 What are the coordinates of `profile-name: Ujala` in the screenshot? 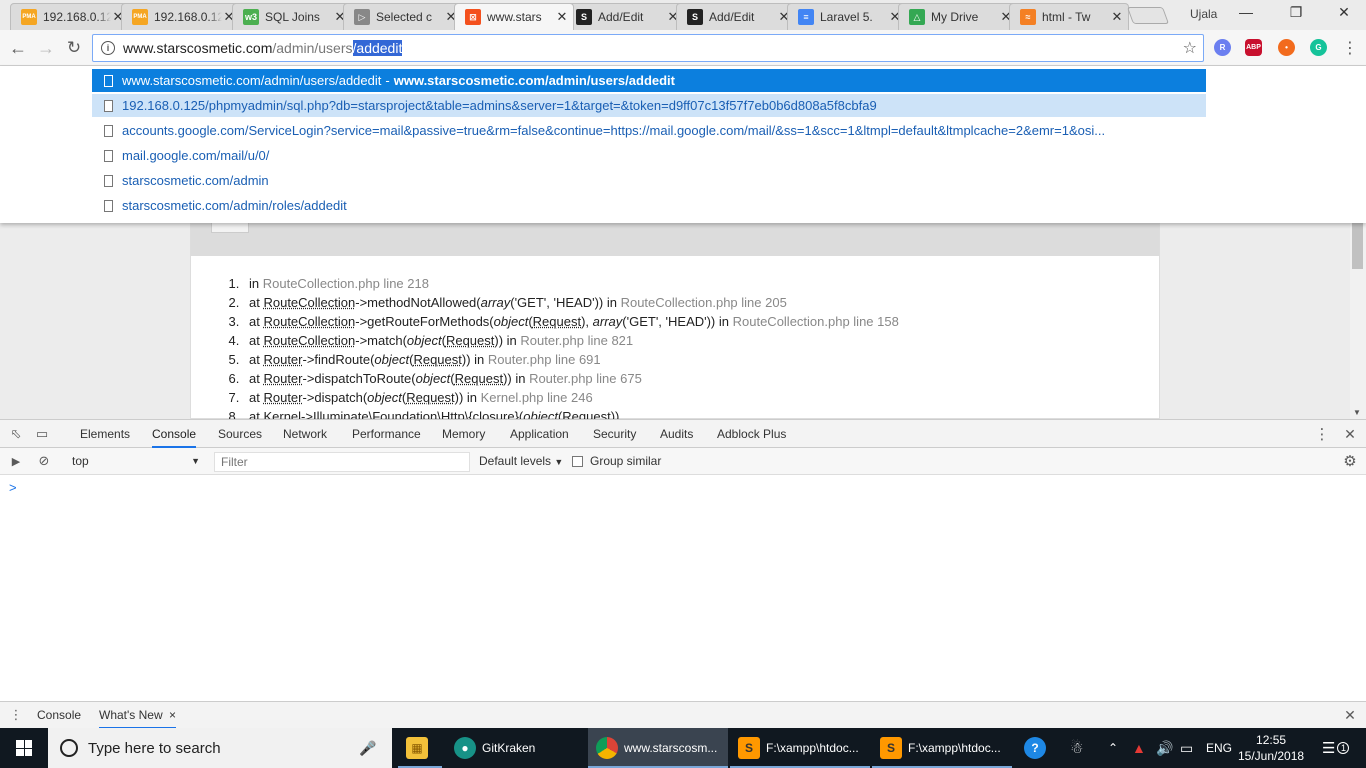 It's located at (1203, 14).